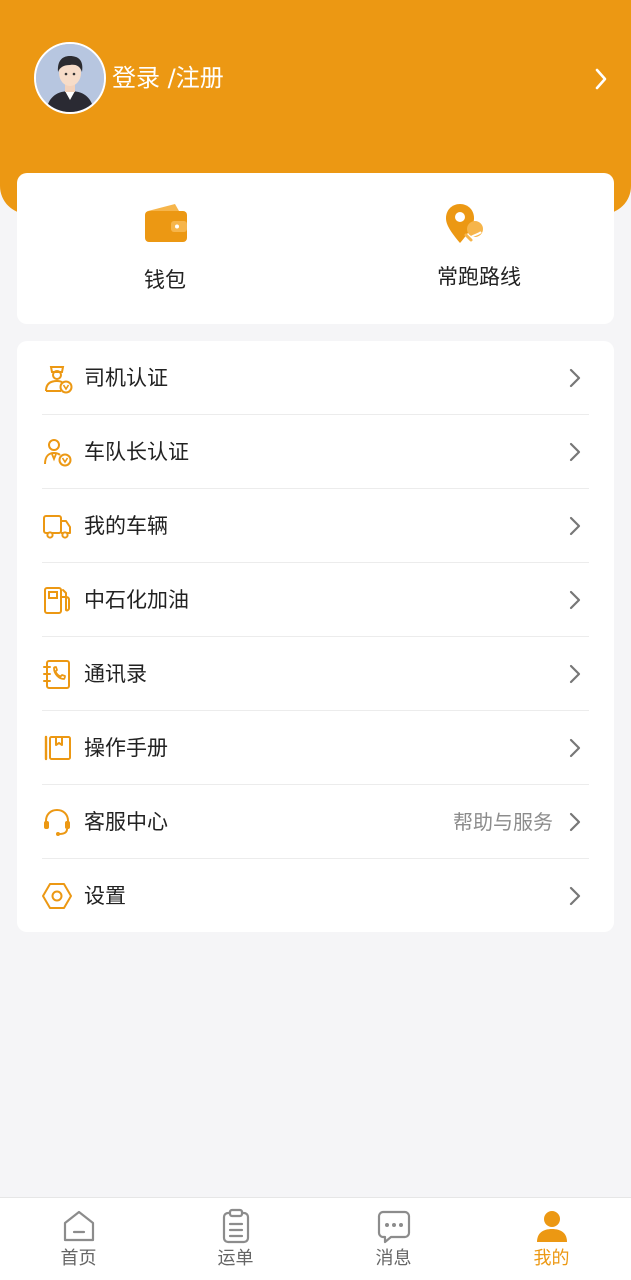  What do you see at coordinates (236, 1226) in the screenshot?
I see `clipboard-icon` at bounding box center [236, 1226].